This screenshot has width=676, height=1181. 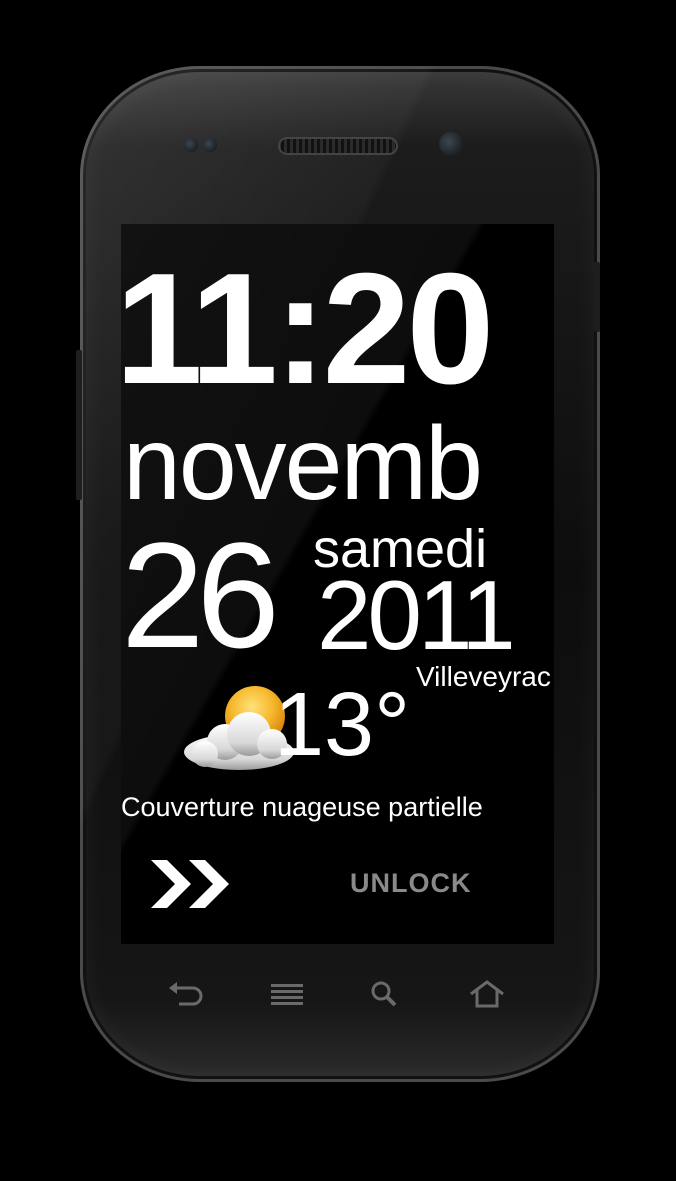 I want to click on proximity-sensor, so click(x=191, y=145).